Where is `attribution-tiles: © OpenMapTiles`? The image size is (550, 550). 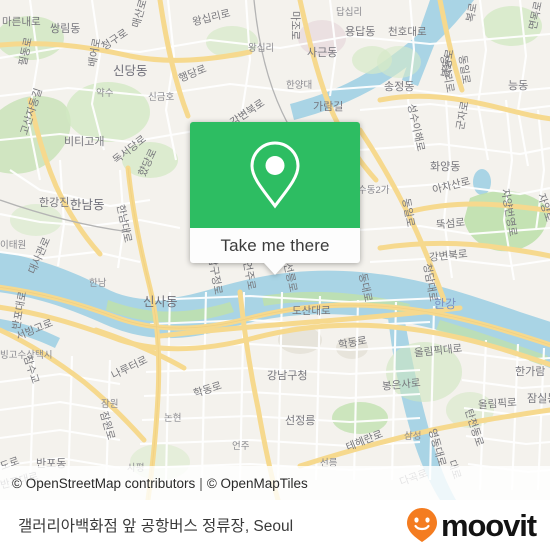
attribution-tiles: © OpenMapTiles is located at coordinates (257, 483).